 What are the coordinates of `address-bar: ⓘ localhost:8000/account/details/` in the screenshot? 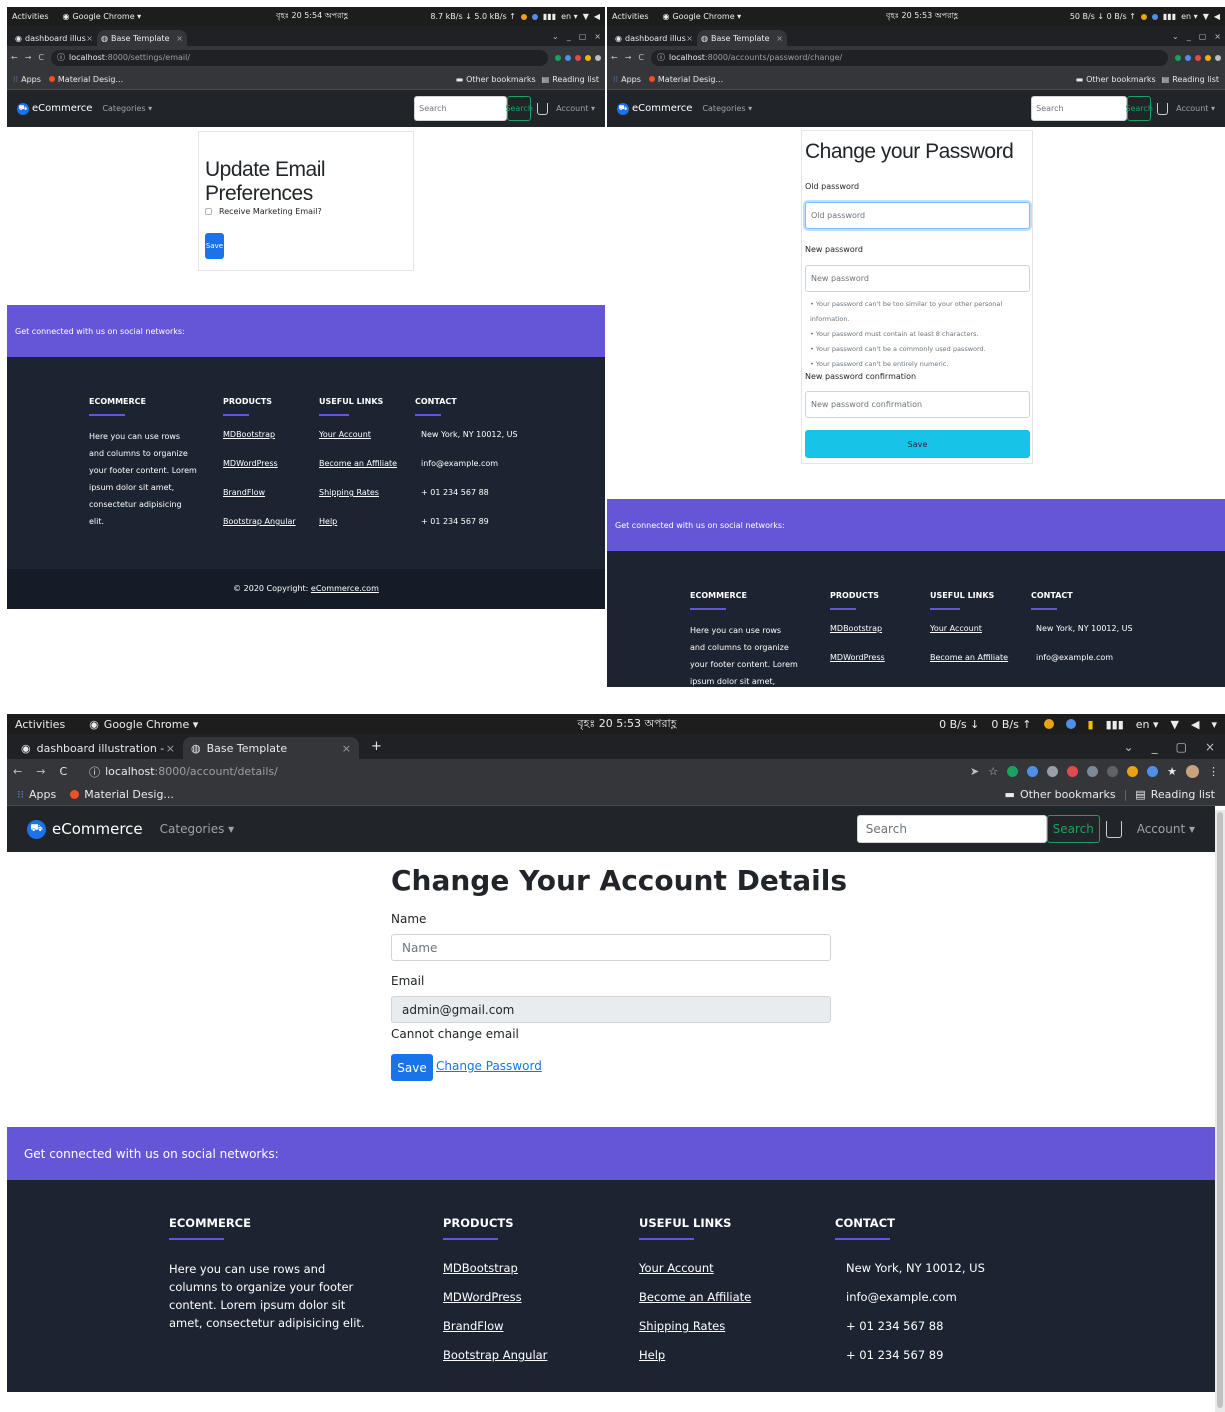 It's located at (519, 771).